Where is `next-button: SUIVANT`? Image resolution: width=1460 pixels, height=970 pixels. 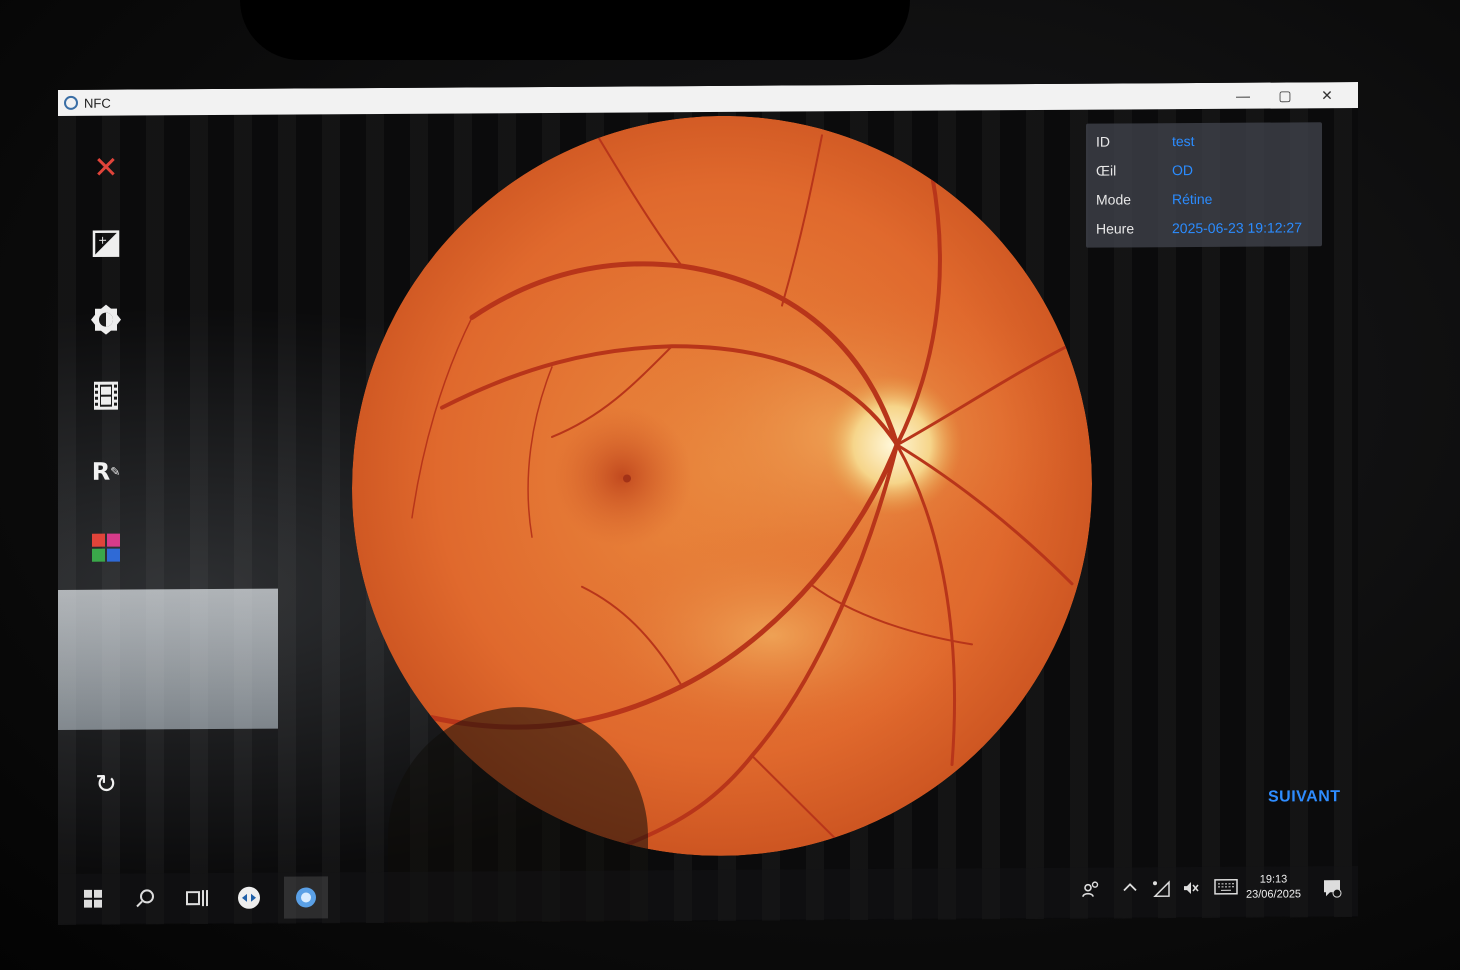 next-button: SUIVANT is located at coordinates (1304, 797).